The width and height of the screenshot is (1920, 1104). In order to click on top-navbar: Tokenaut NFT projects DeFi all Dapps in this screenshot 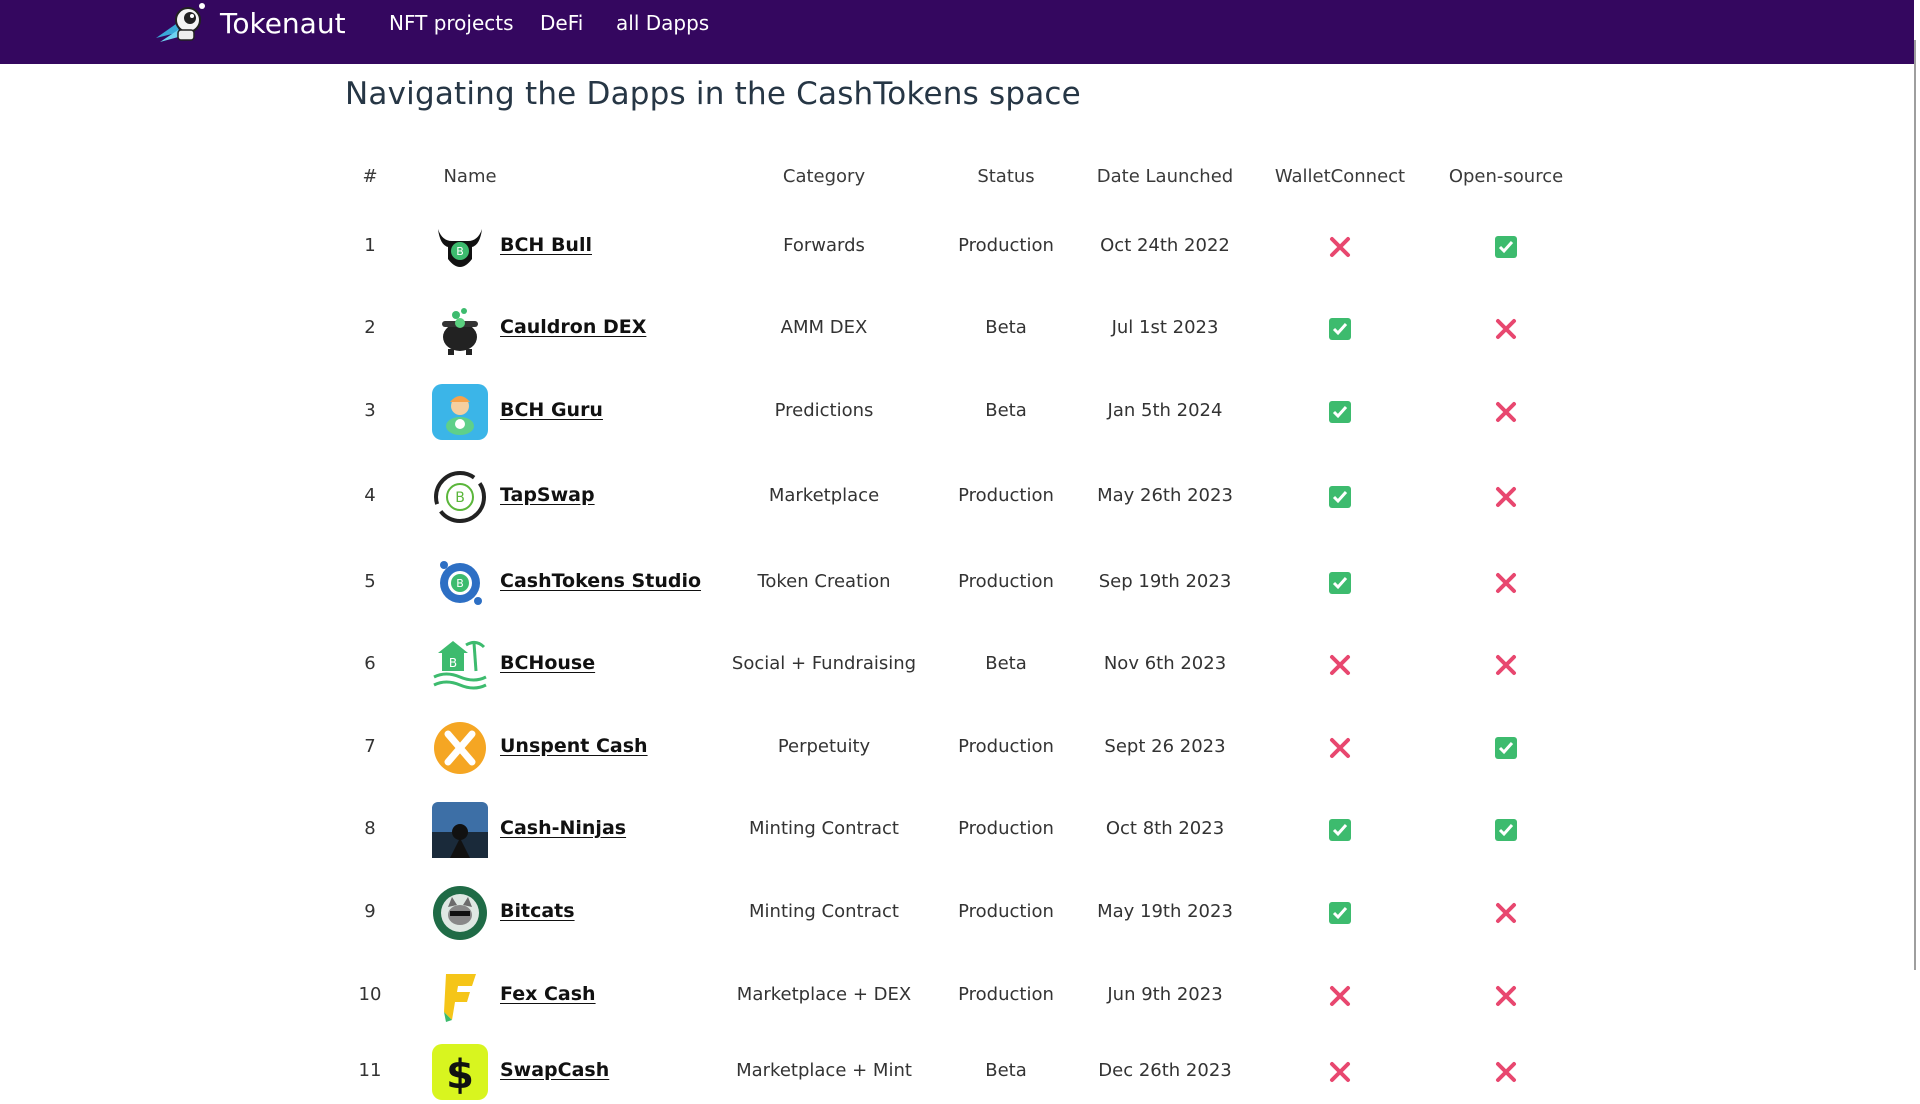, I will do `click(957, 32)`.